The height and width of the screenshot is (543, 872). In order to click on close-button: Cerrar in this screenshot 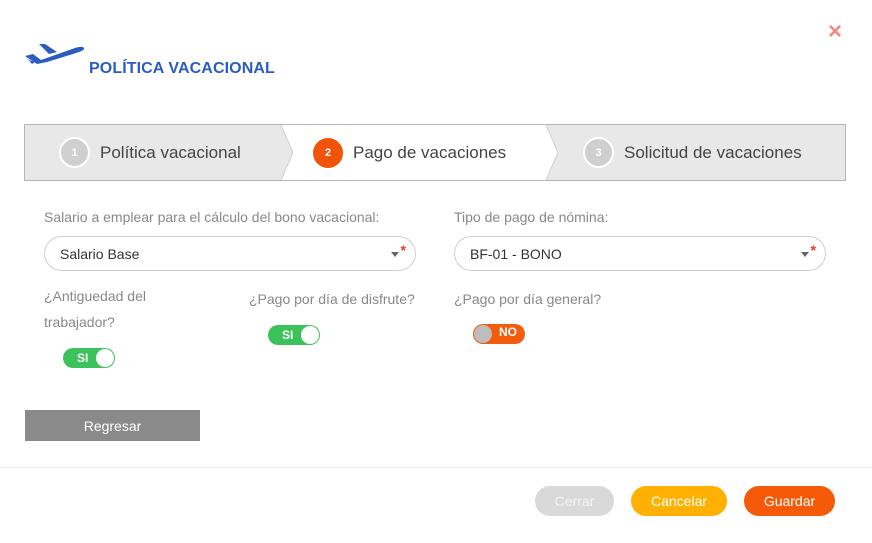, I will do `click(574, 501)`.